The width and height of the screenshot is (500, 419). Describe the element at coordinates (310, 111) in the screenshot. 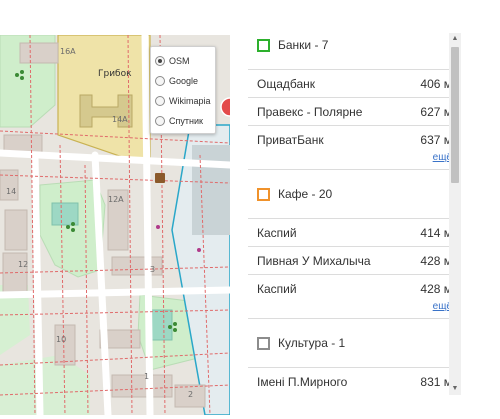

I see `place-name: Правекс - Полярне` at that location.